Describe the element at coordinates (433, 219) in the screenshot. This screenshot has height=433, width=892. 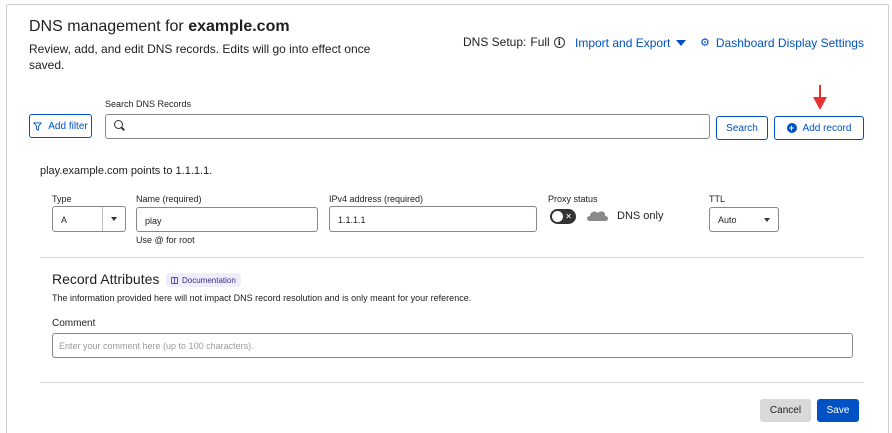
I see `ipv4-address-field: 1.1.1.1` at that location.